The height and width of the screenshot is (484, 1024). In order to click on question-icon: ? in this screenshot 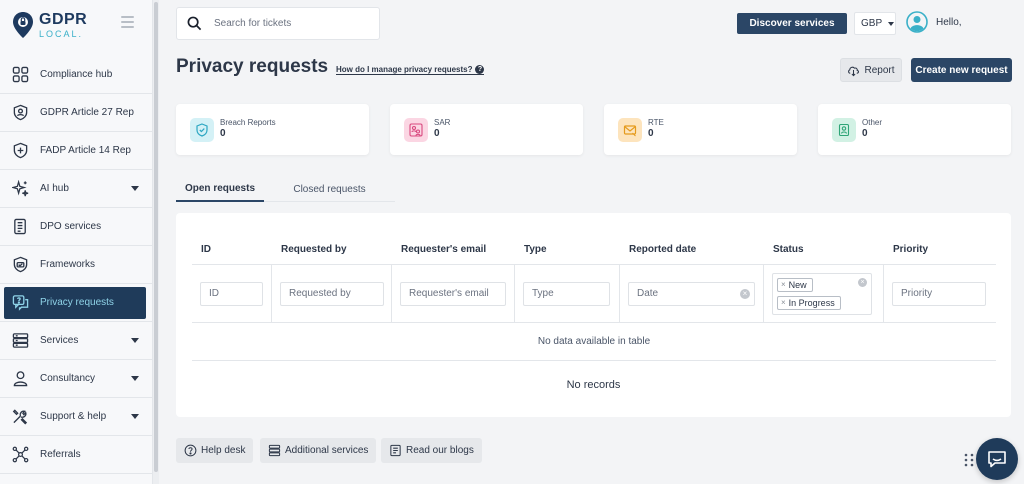, I will do `click(480, 69)`.